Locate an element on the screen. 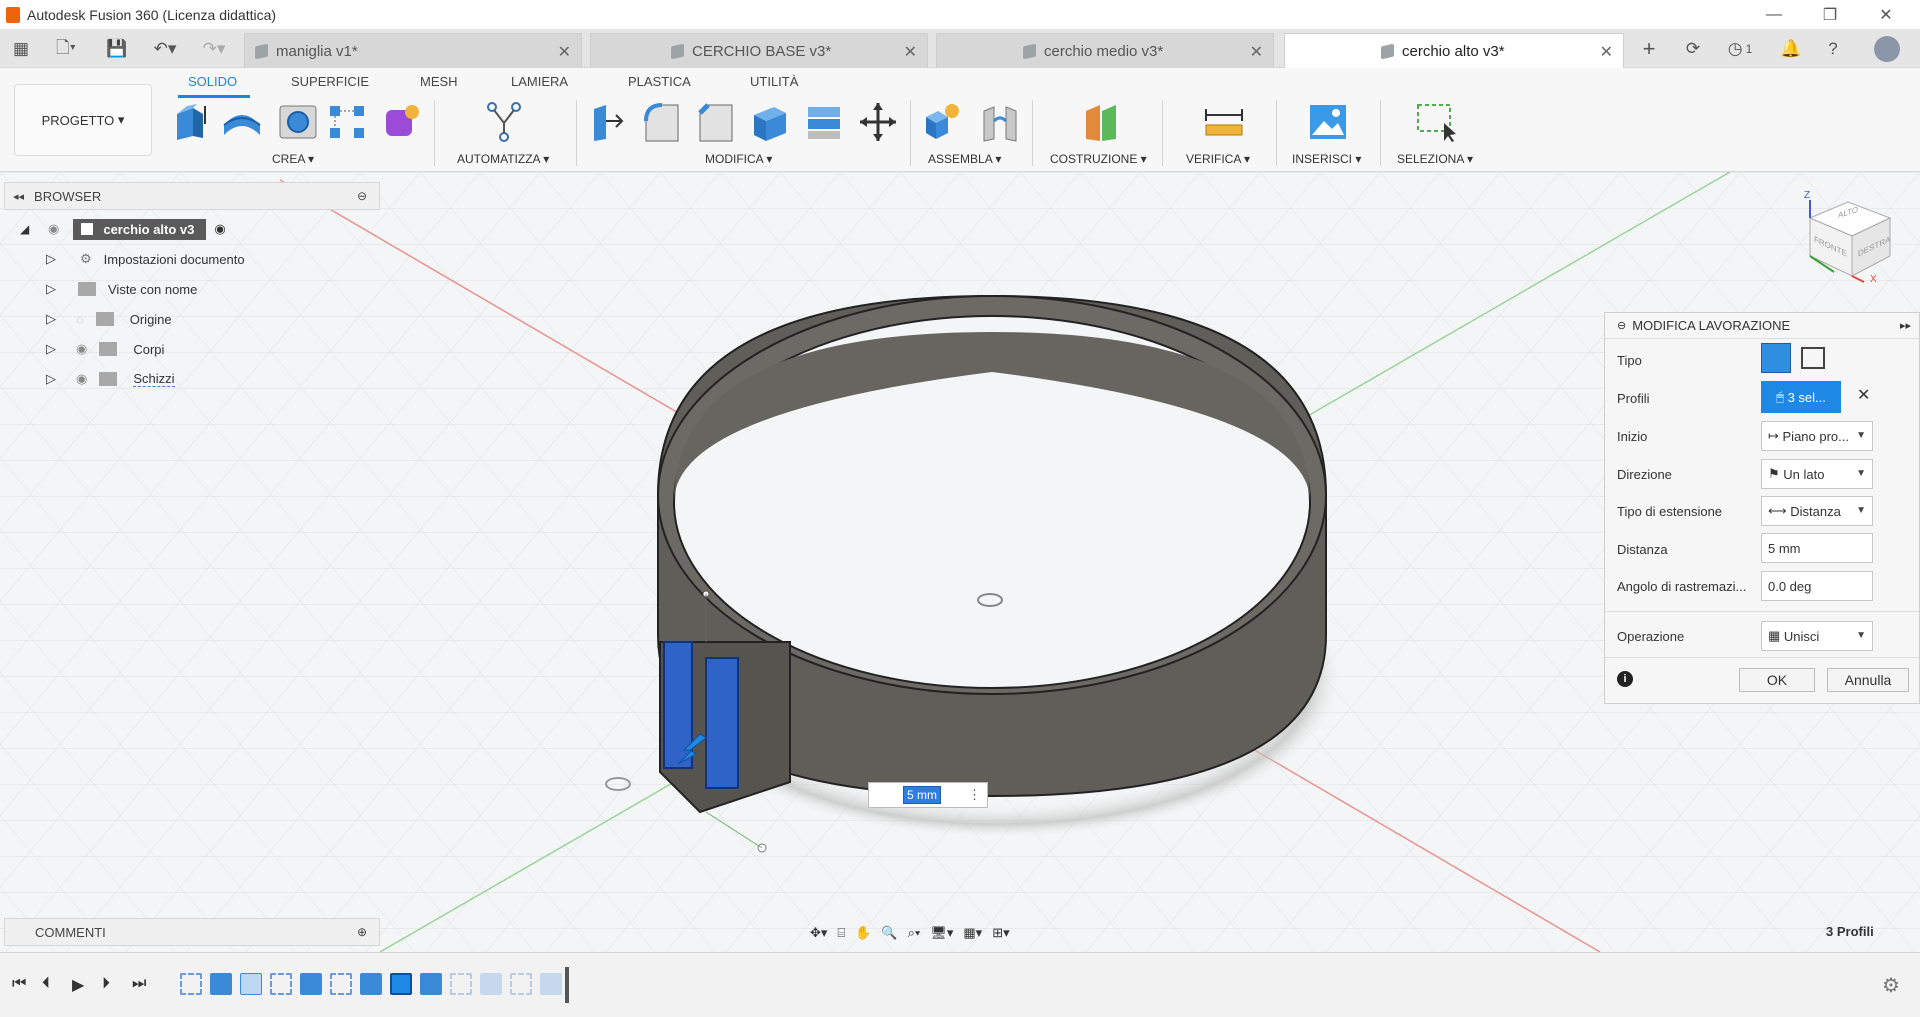 This screenshot has width=1920, height=1017. view-cube: ALTO FRONTE DESTRA Z X is located at coordinates (1850, 237).